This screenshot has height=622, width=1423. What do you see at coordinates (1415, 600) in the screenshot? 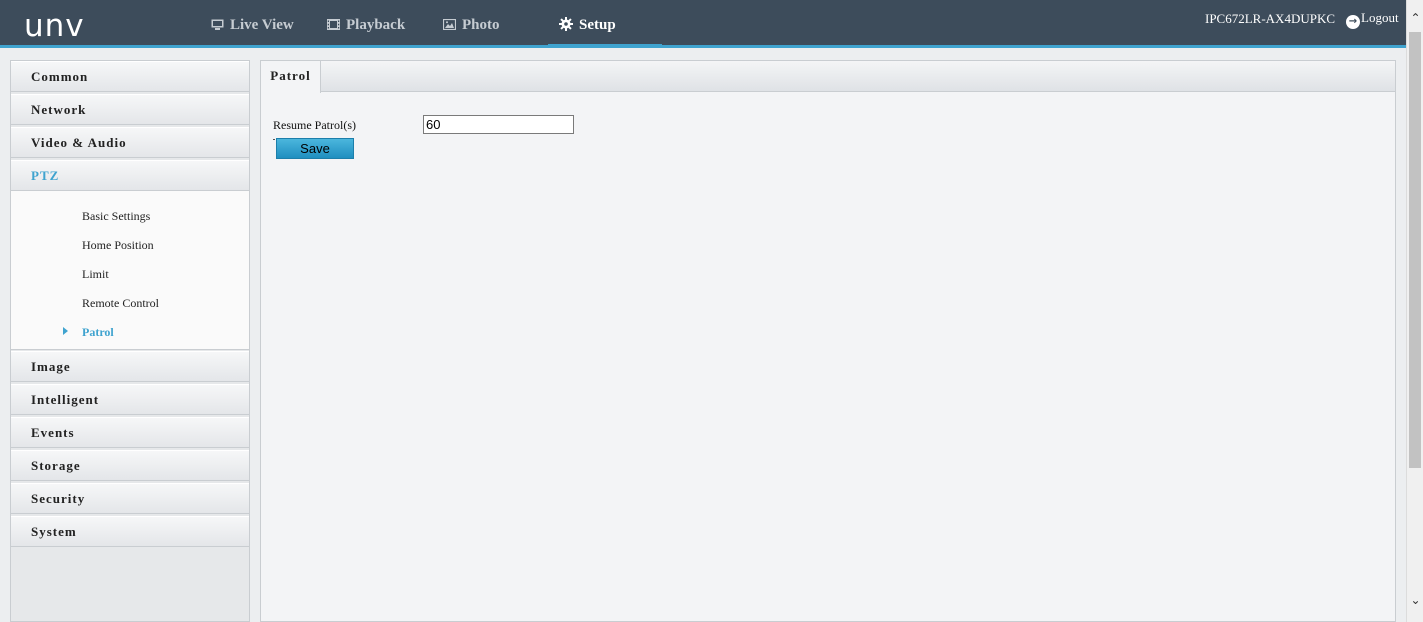
I see `chevron-down-icon: ⌄` at bounding box center [1415, 600].